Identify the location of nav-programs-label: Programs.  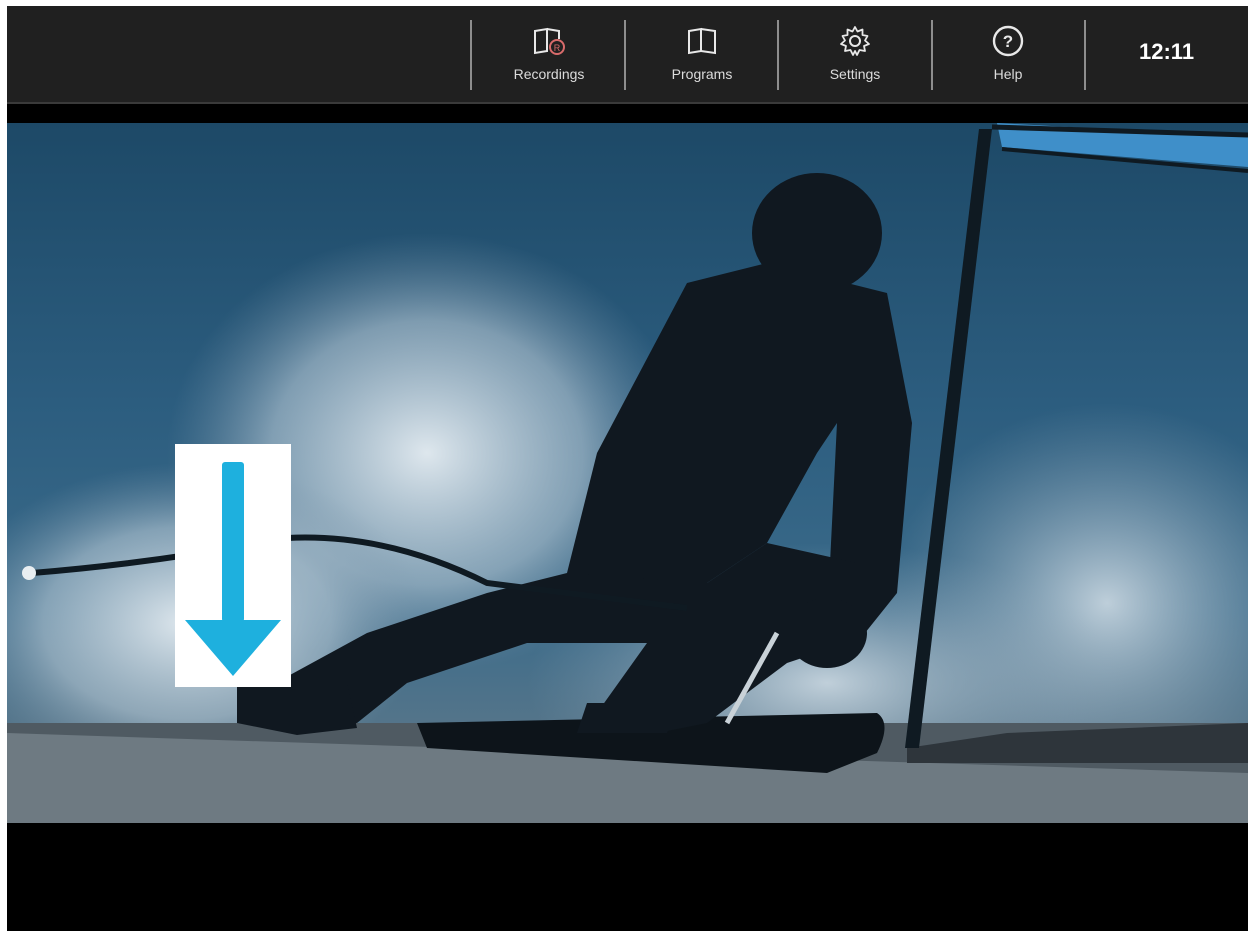
(702, 74).